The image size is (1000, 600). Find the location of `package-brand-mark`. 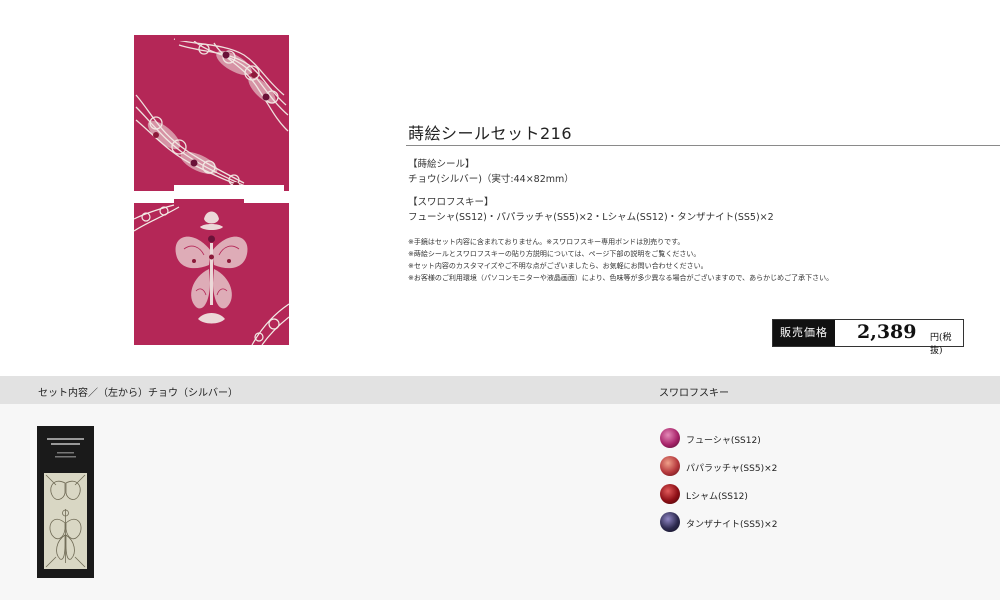

package-brand-mark is located at coordinates (65, 451).